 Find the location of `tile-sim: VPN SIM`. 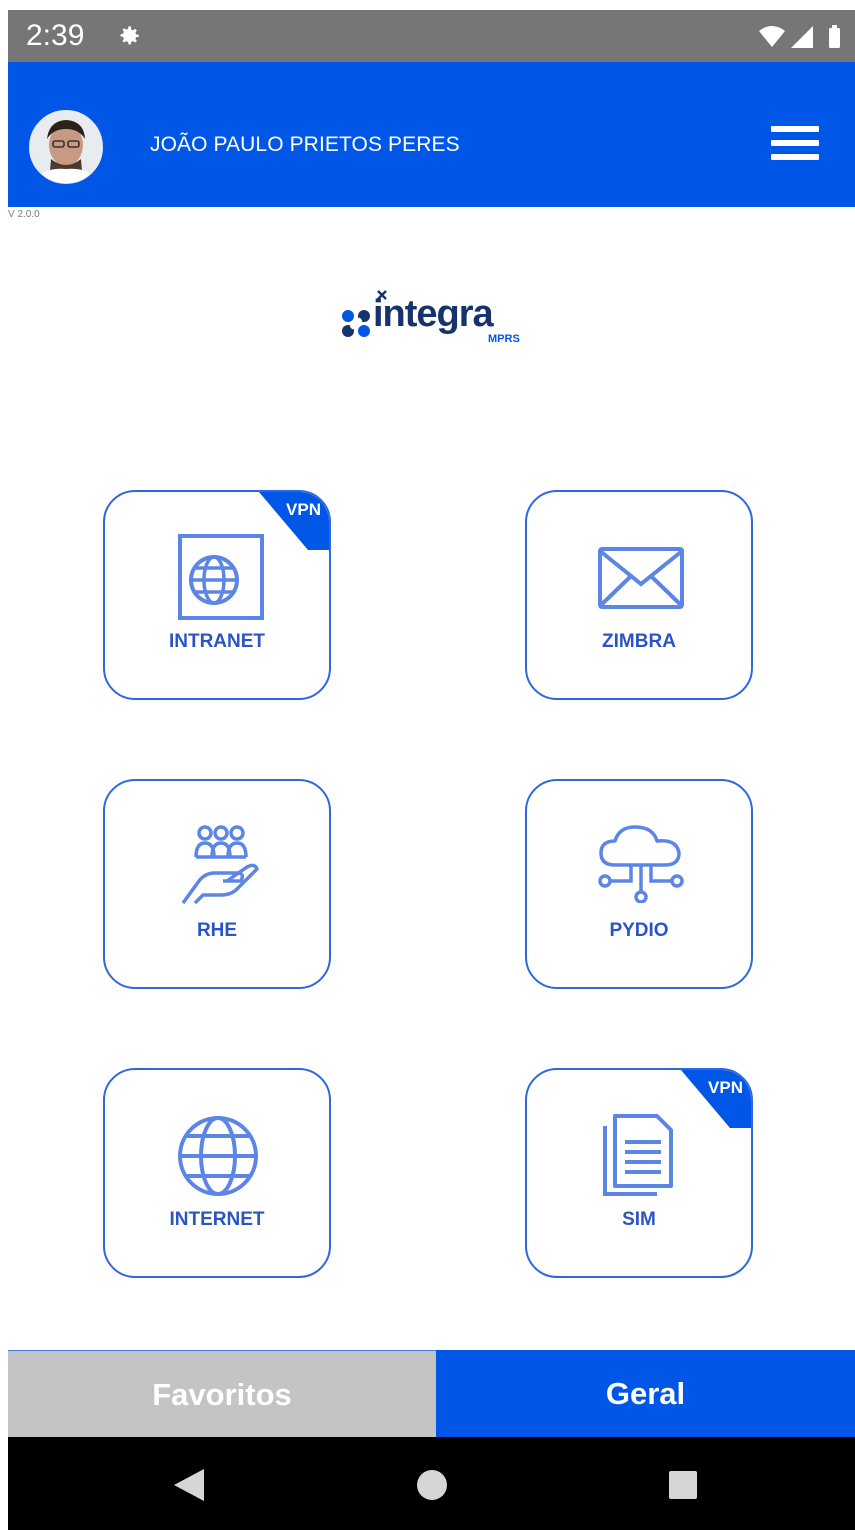

tile-sim: VPN SIM is located at coordinates (639, 1173).